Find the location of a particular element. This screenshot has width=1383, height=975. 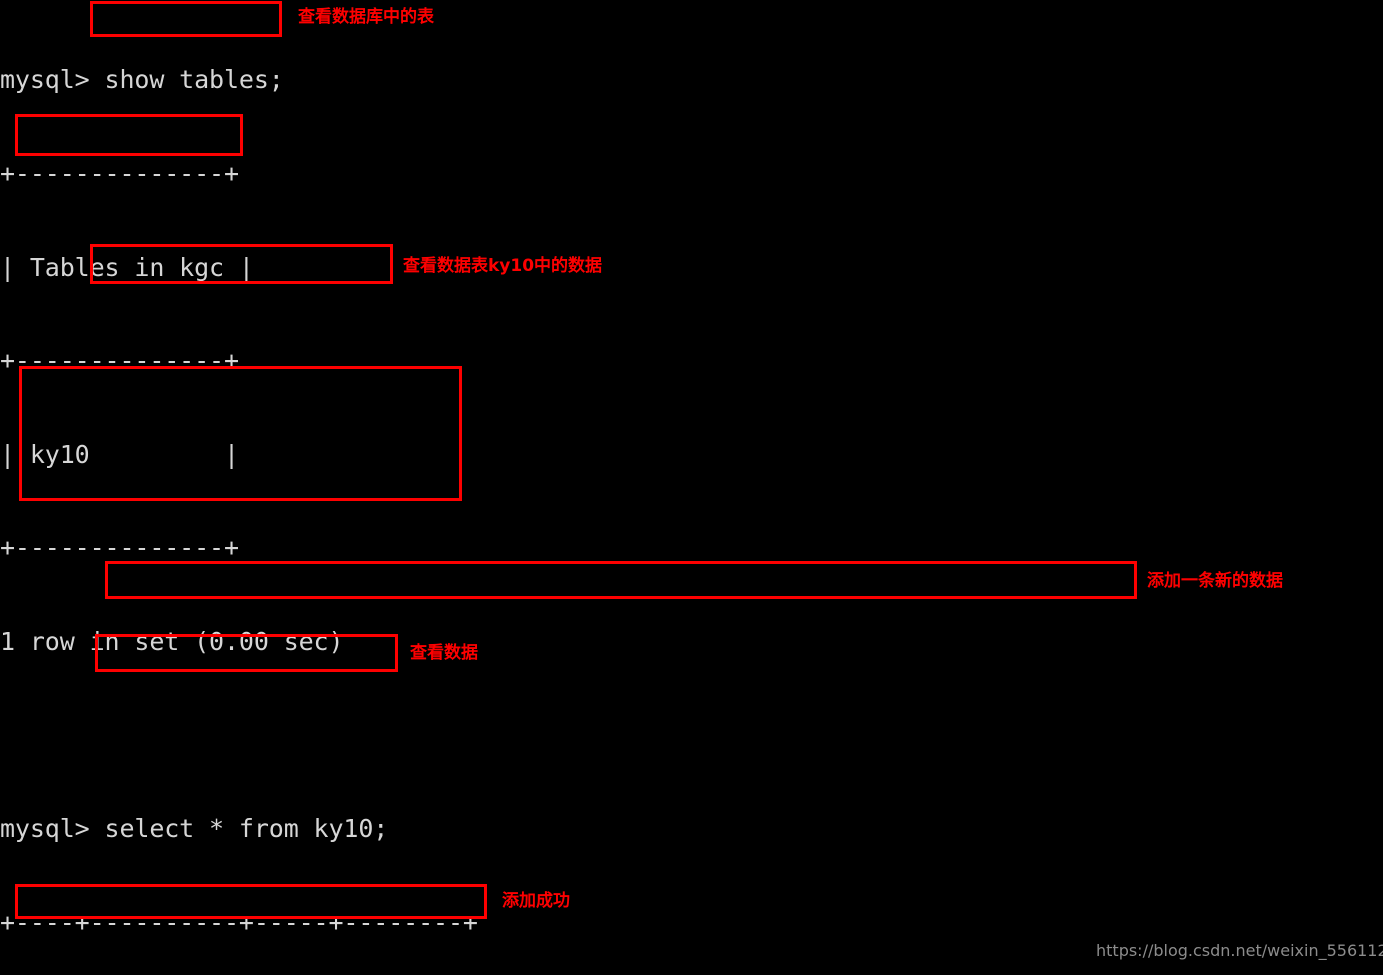

note-select-ky10: 查看数据表ky10中的数据 is located at coordinates (503, 266).